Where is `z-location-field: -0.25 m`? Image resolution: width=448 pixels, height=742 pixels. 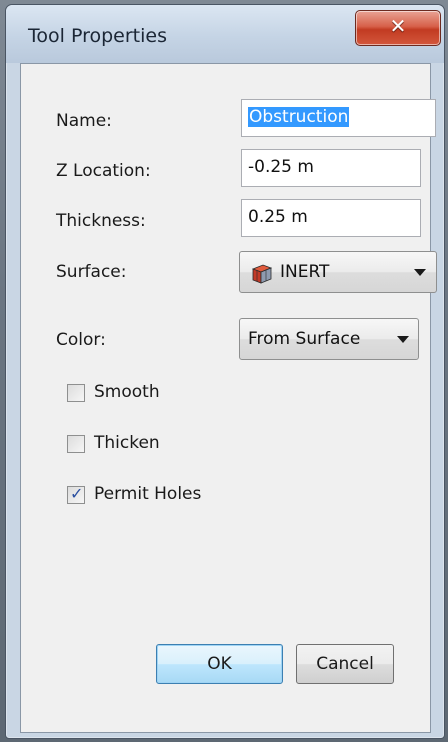
z-location-field: -0.25 m is located at coordinates (331, 168).